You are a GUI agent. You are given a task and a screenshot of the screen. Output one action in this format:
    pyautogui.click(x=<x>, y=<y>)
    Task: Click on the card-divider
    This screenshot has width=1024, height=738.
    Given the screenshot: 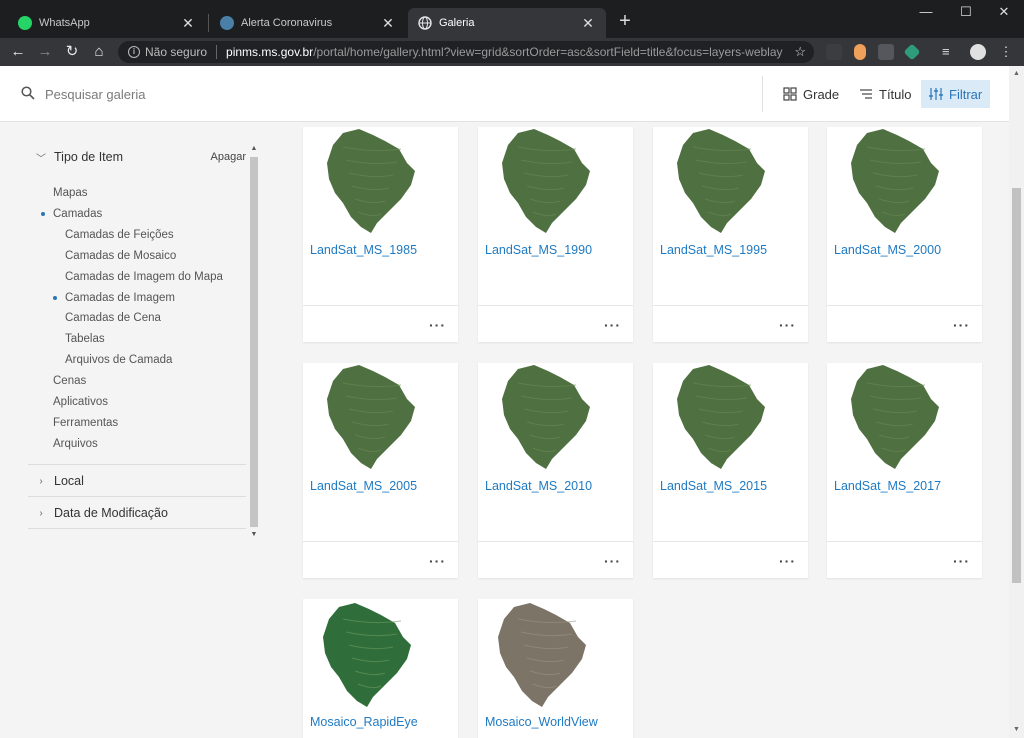 What is the action you would take?
    pyautogui.click(x=904, y=305)
    